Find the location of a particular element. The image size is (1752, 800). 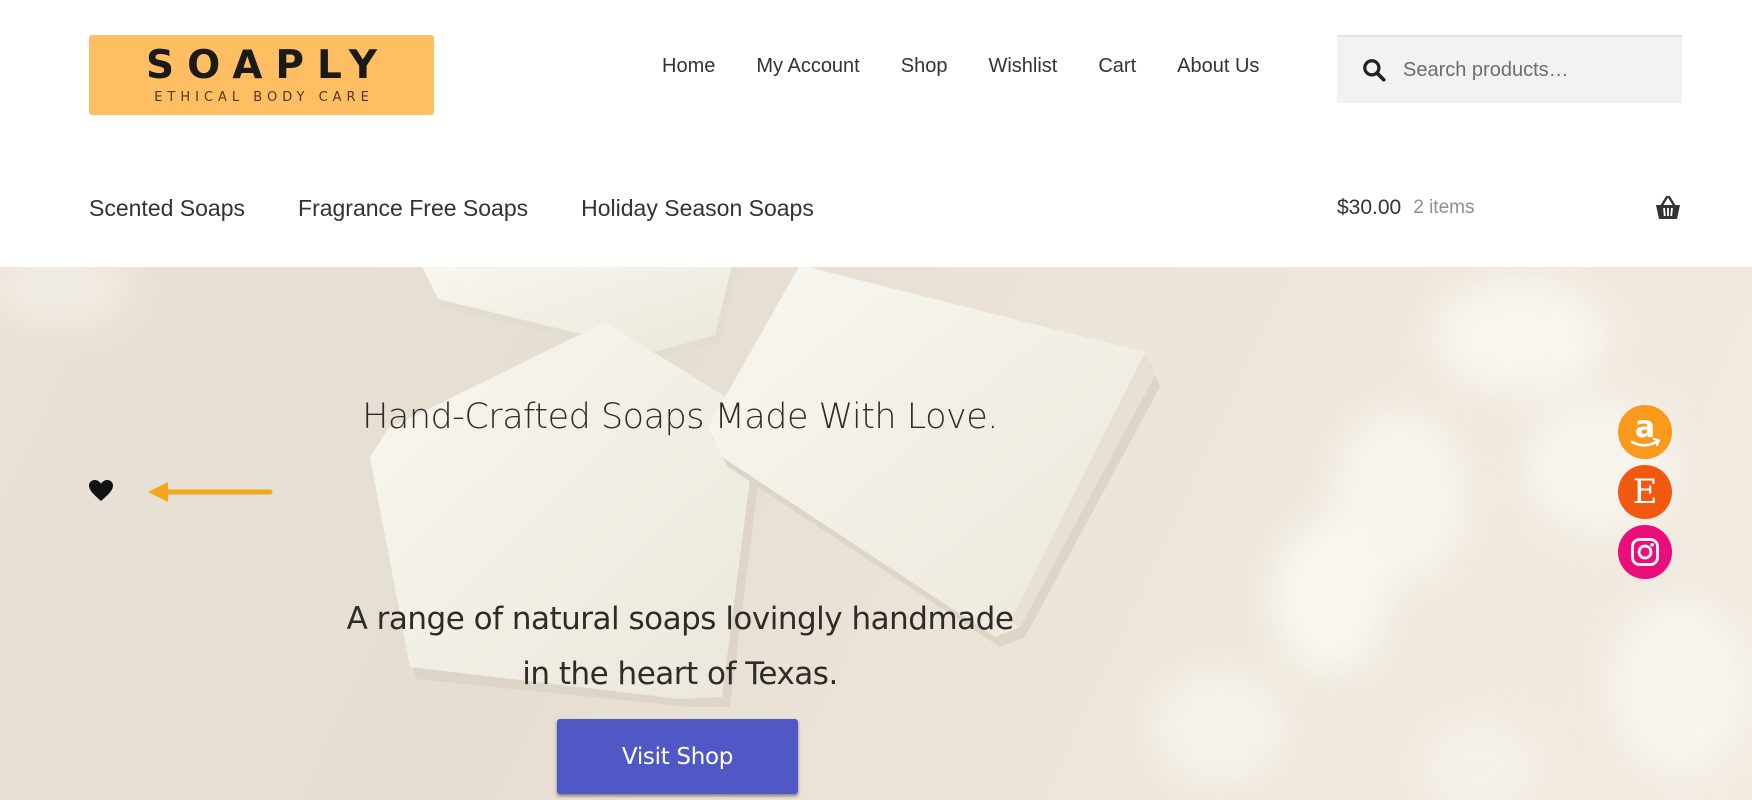

basket-icon is located at coordinates (1668, 208).